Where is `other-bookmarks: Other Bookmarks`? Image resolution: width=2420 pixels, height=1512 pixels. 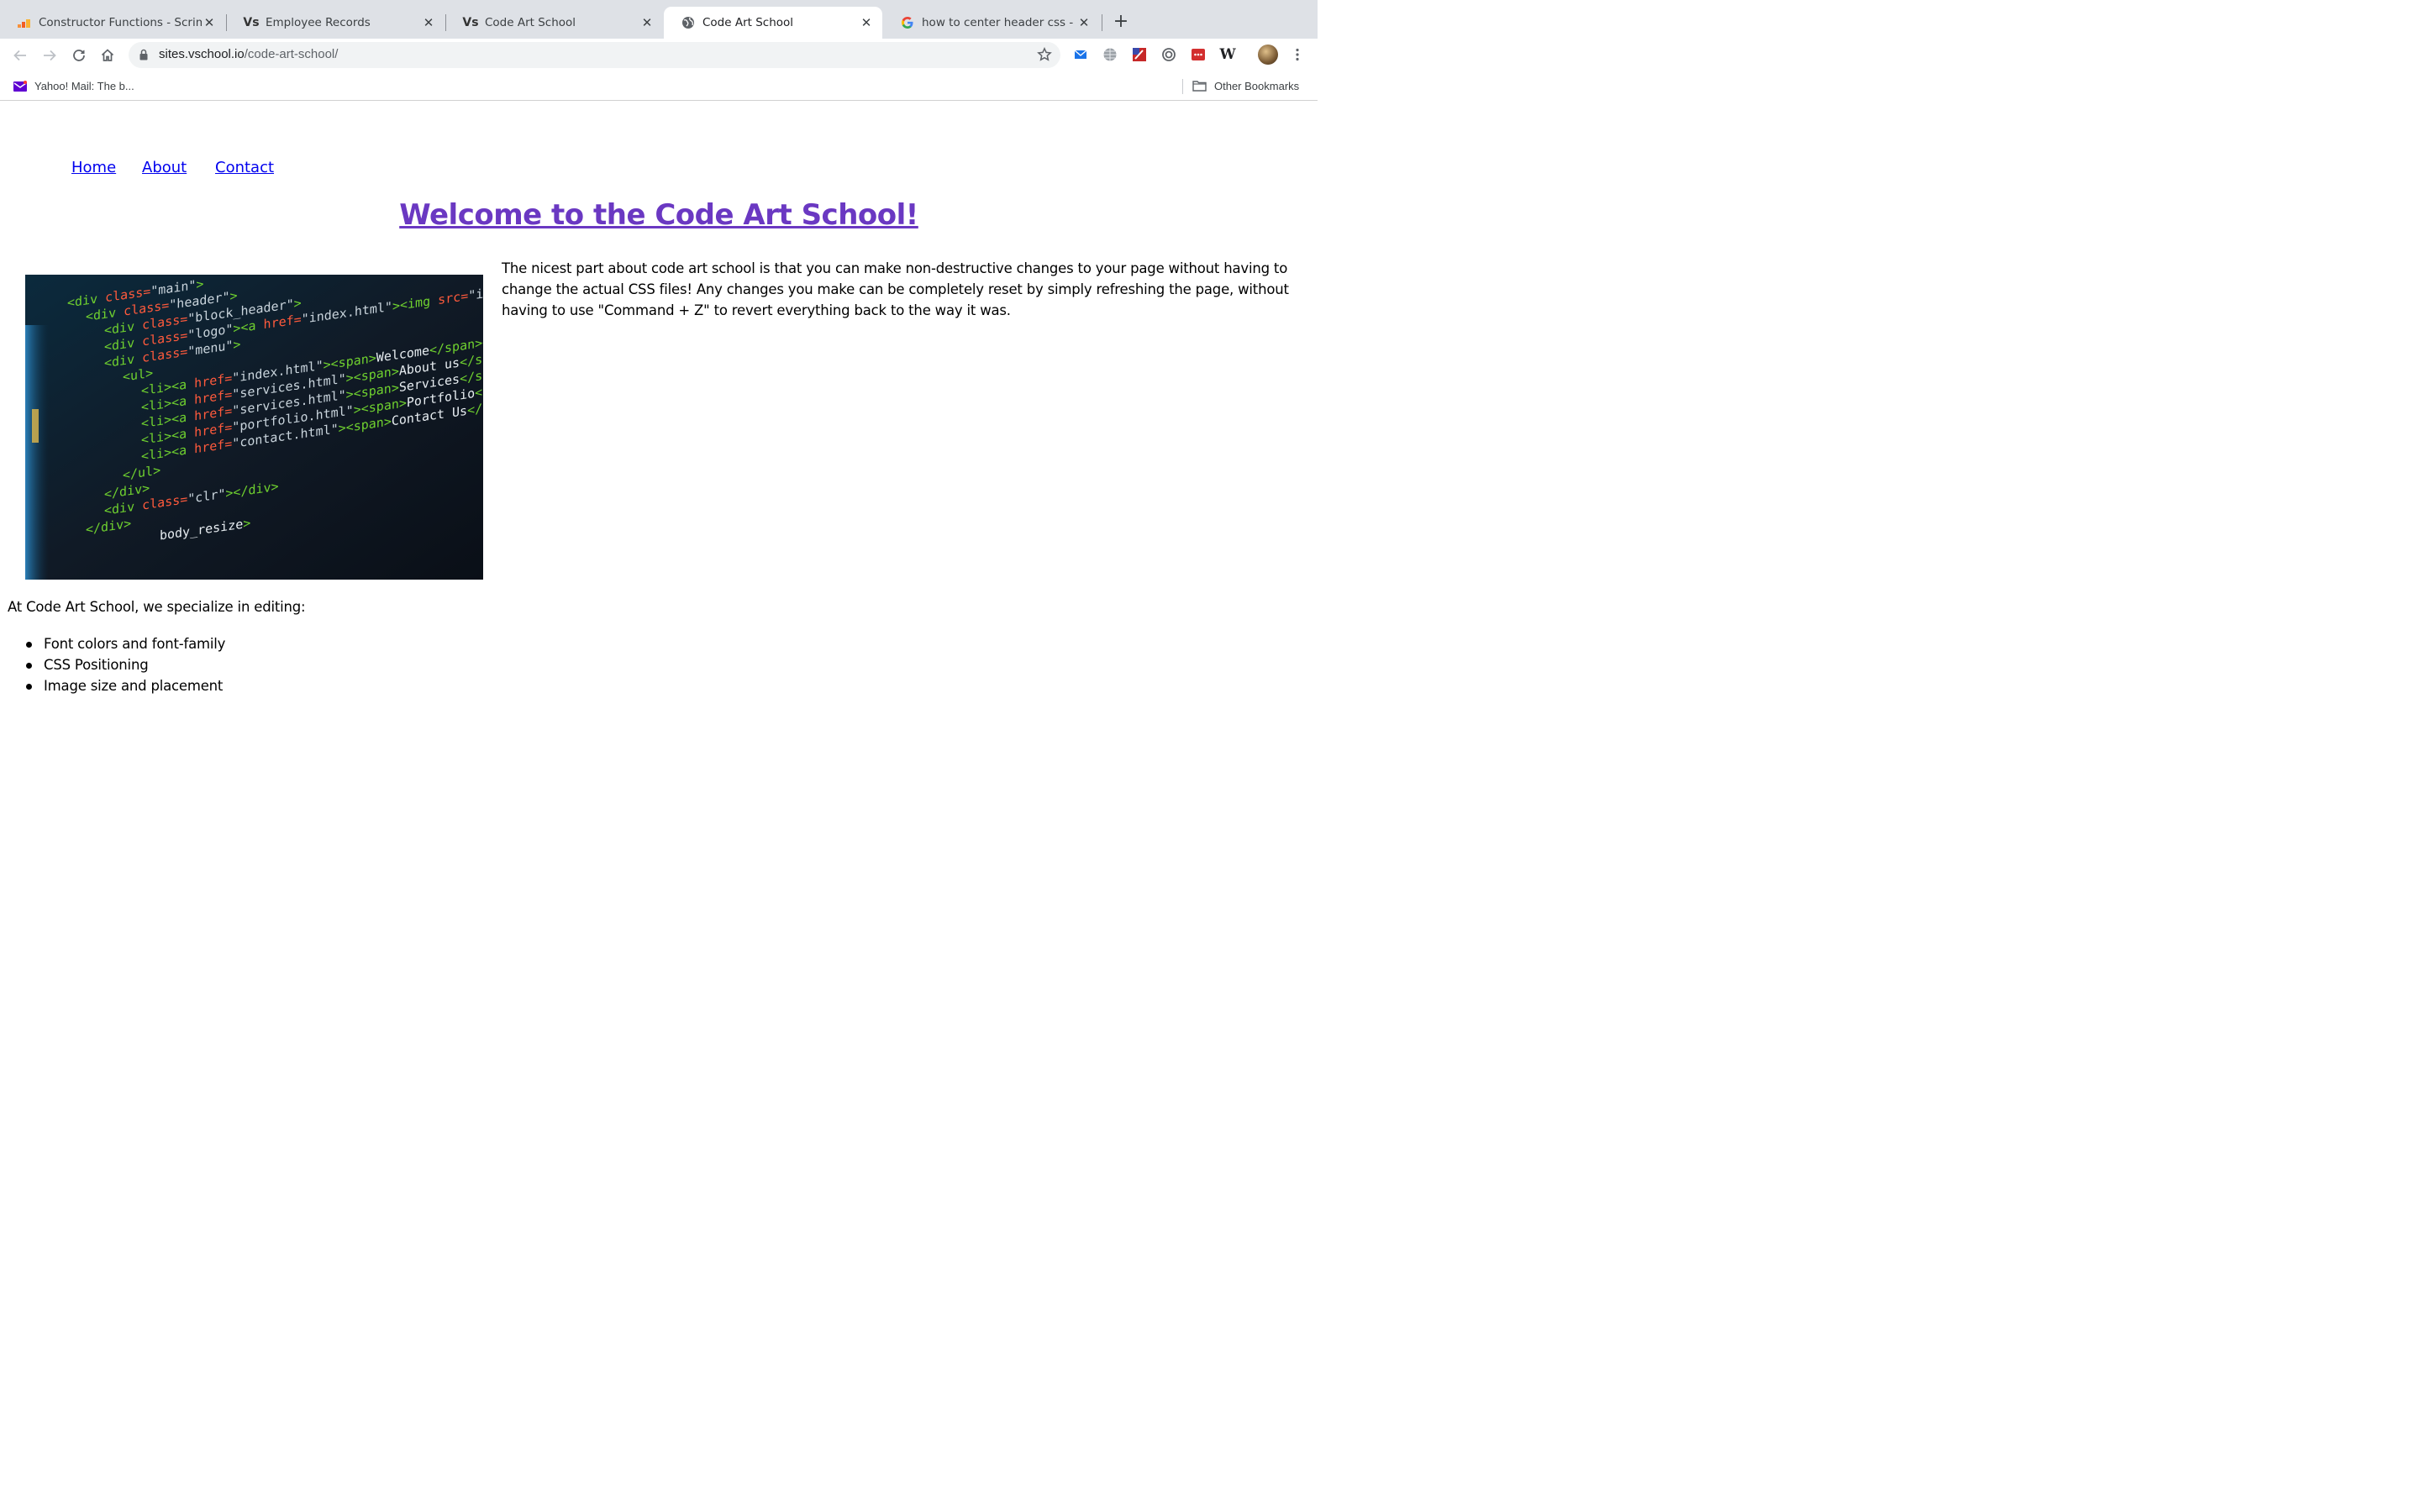 other-bookmarks: Other Bookmarks is located at coordinates (1245, 85).